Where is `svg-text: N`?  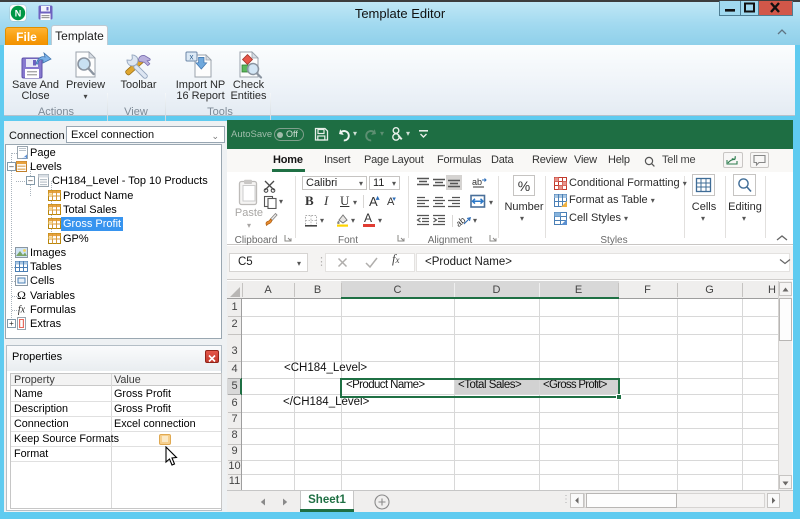
svg-text: N is located at coordinates (18, 14).